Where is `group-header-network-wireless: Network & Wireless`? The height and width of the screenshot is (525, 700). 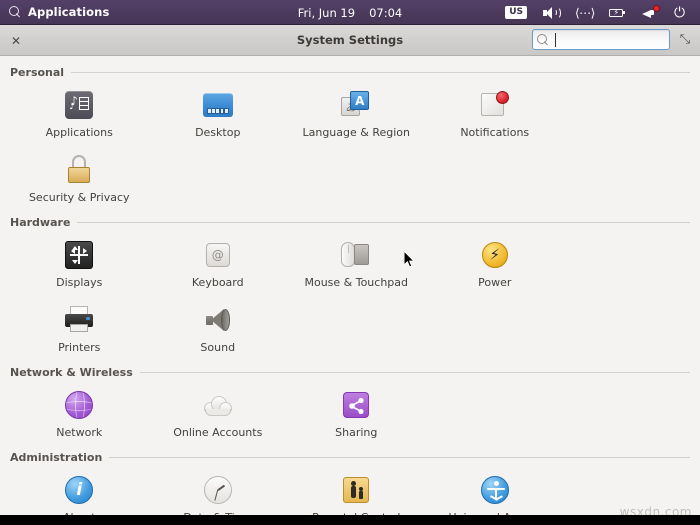 group-header-network-wireless: Network & Wireless is located at coordinates (350, 372).